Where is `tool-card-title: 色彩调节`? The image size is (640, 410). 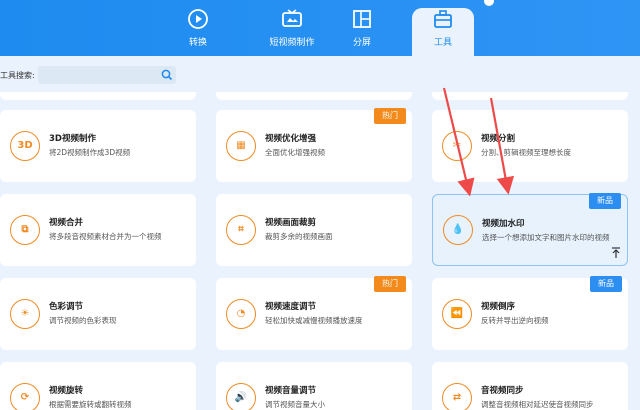
tool-card-title: 色彩调节 is located at coordinates (66, 307).